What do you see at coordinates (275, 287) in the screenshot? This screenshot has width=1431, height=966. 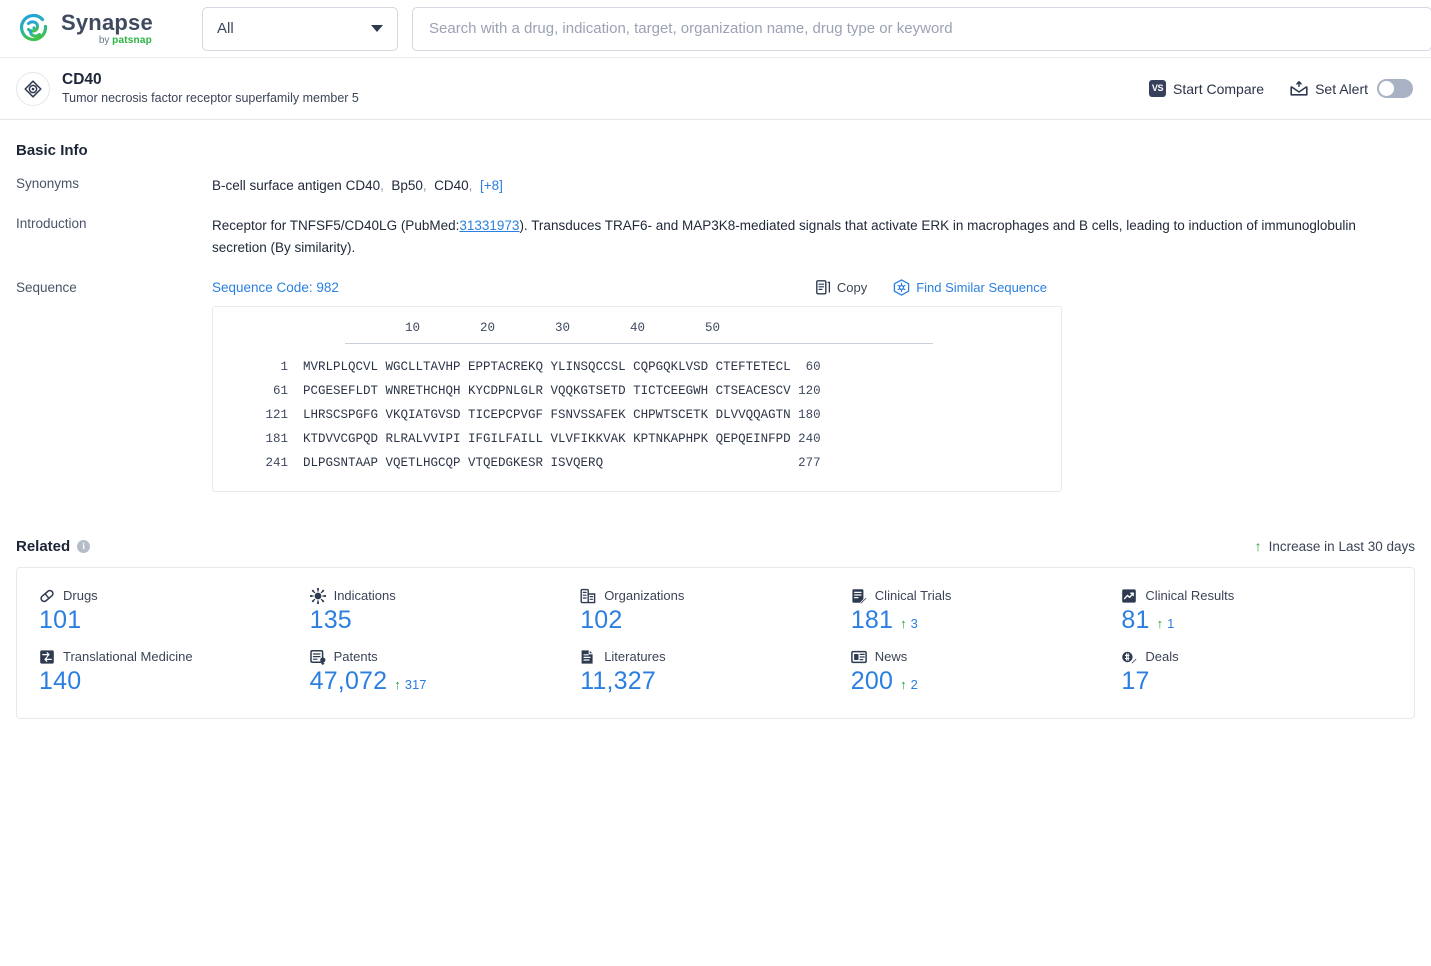 I see `sequence-code: Sequence Code: 982` at bounding box center [275, 287].